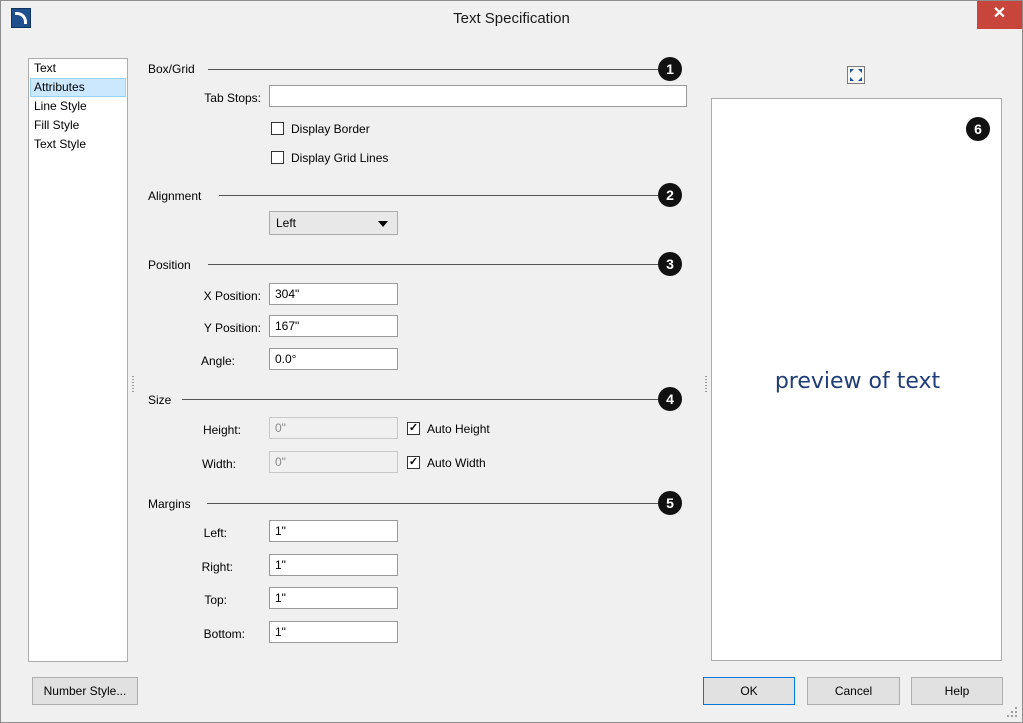 This screenshot has height=723, width=1023. I want to click on nav-item-text: Text, so click(78, 68).